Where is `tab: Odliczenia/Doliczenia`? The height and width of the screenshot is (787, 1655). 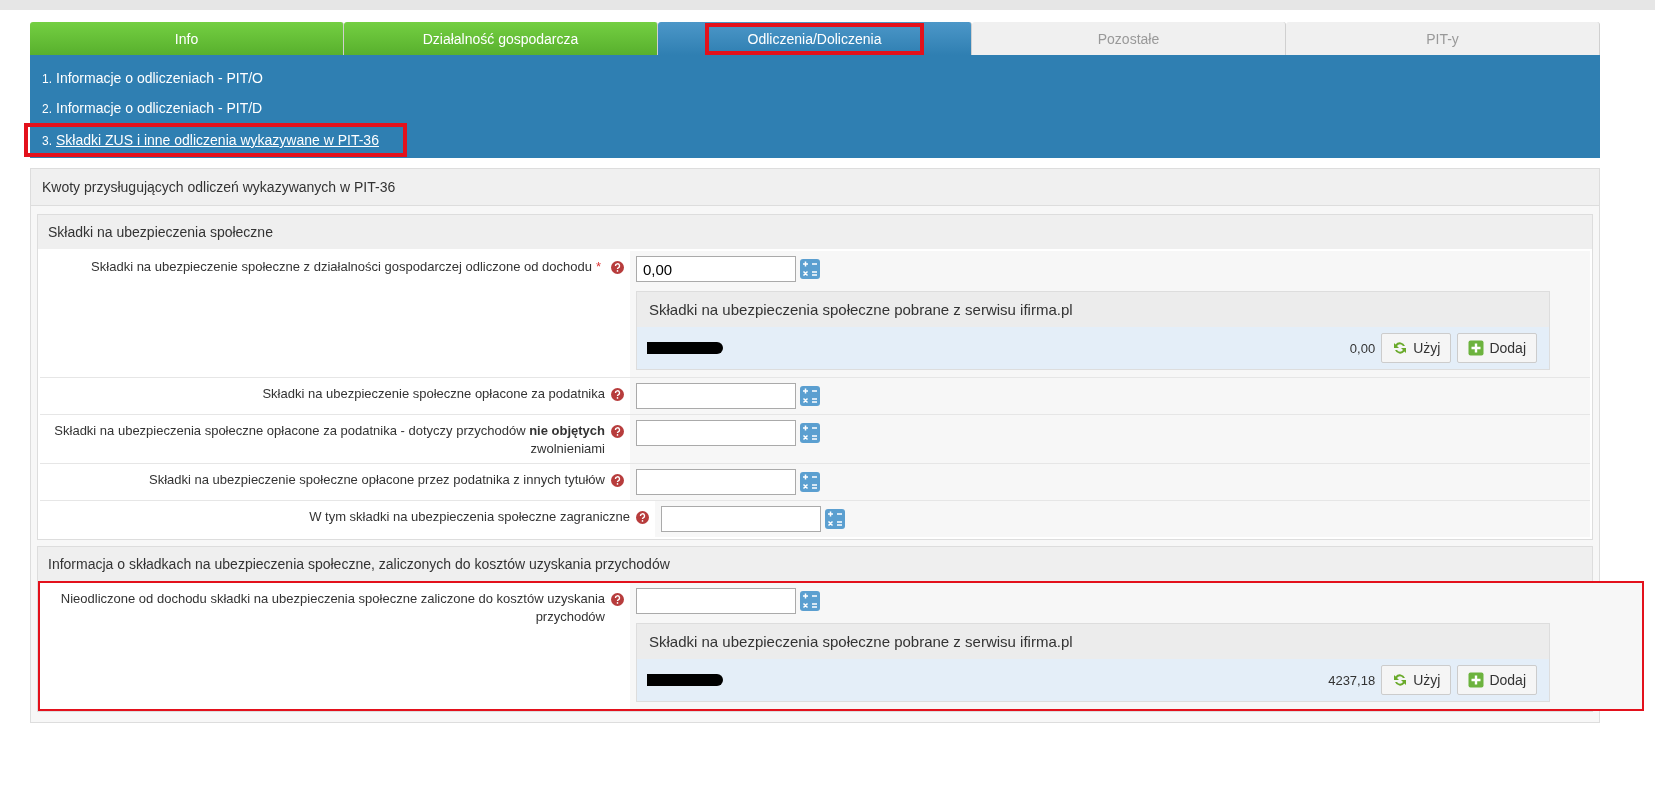
tab: Odliczenia/Doliczenia is located at coordinates (815, 38).